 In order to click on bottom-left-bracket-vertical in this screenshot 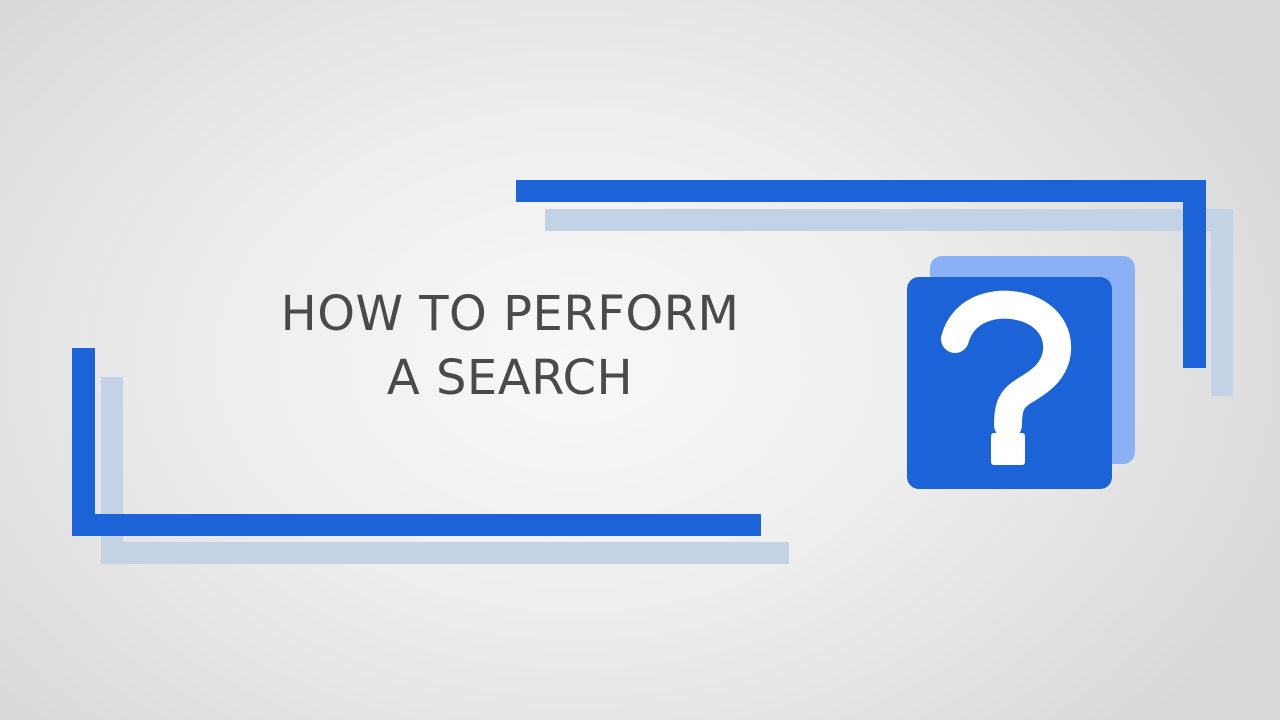, I will do `click(83, 442)`.